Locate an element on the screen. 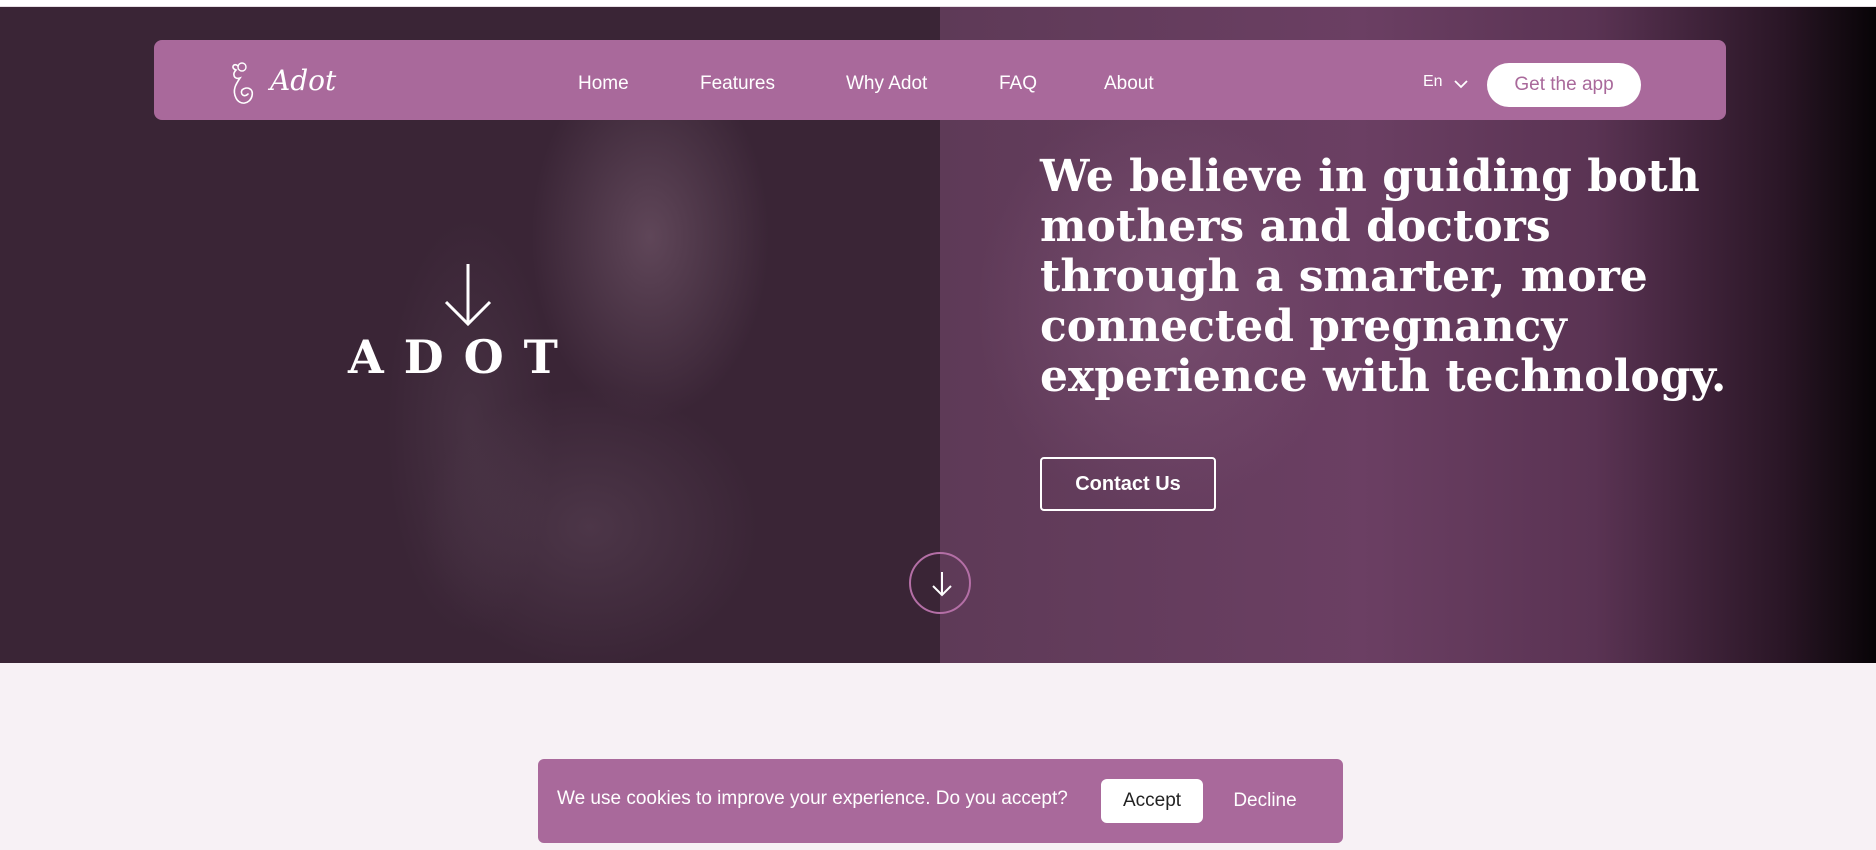  nav-home: Home is located at coordinates (603, 84).